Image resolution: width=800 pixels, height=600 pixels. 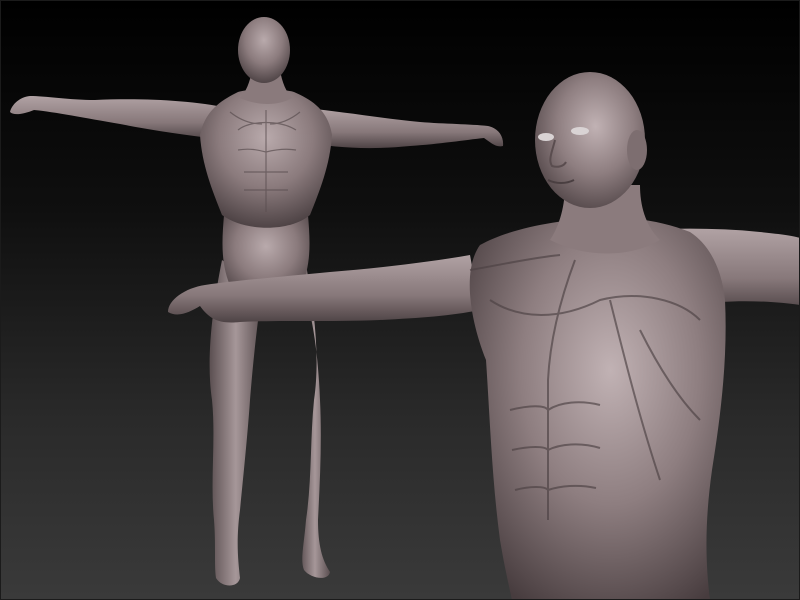 What do you see at coordinates (264, 50) in the screenshot?
I see `full-figure-head` at bounding box center [264, 50].